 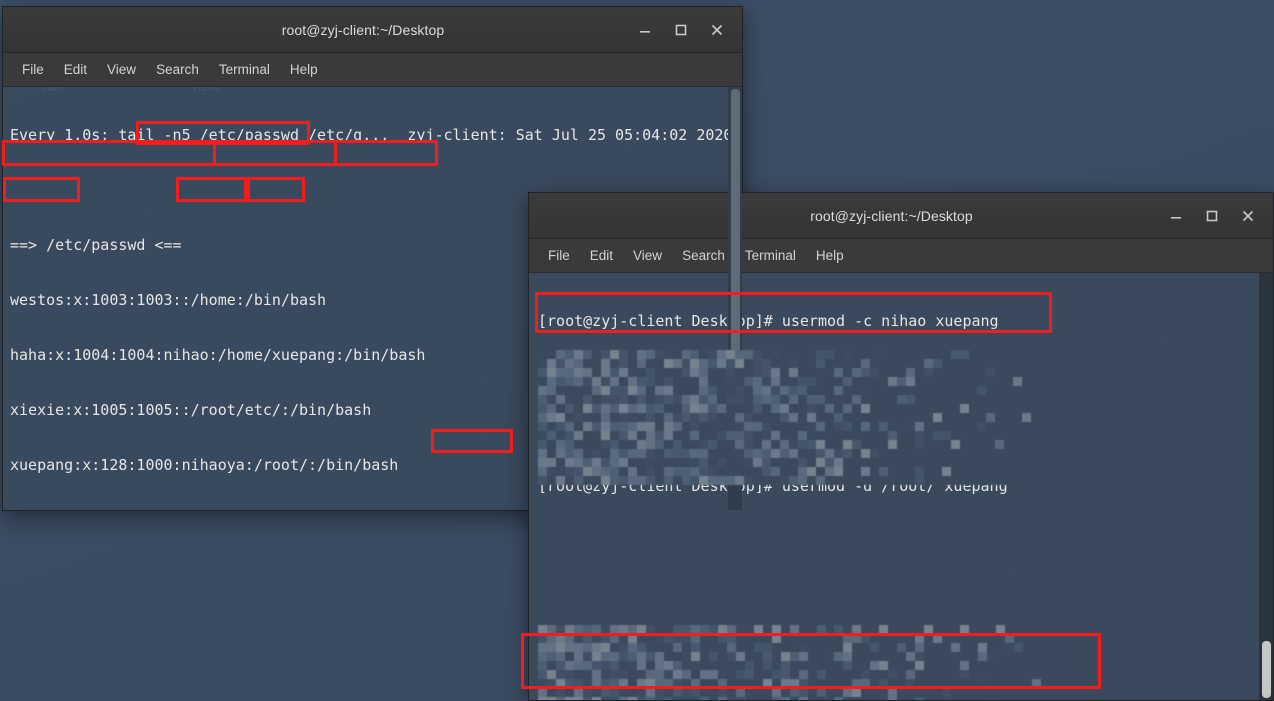 I want to click on menu-item-file: File, so click(x=33, y=69).